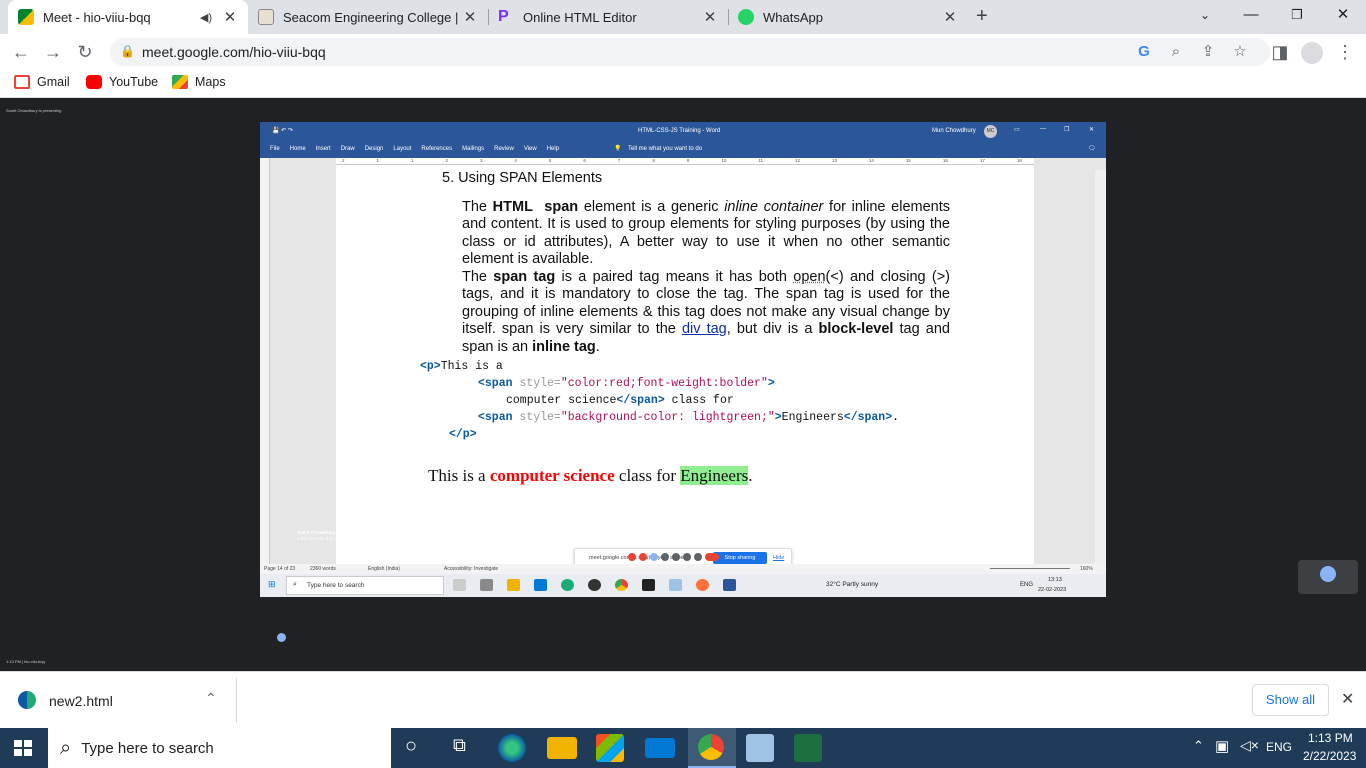 The width and height of the screenshot is (1366, 768). Describe the element at coordinates (740, 558) in the screenshot. I see `stop-sharing-button: Stop sharing` at that location.